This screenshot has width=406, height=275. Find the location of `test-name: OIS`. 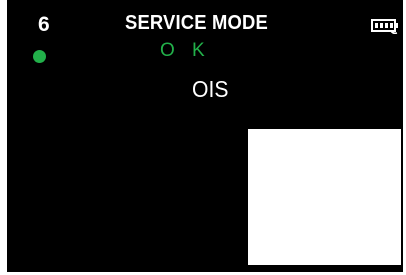

test-name: OIS is located at coordinates (210, 89).